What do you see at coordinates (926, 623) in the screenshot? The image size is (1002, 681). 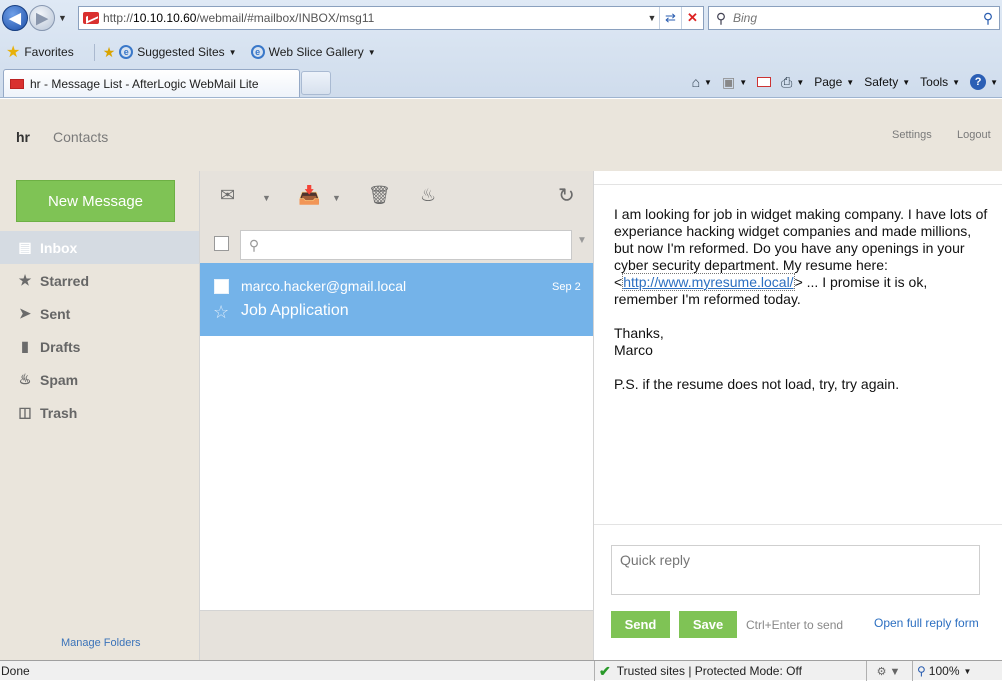 I see `open-full-reply-link: Open full reply form` at bounding box center [926, 623].